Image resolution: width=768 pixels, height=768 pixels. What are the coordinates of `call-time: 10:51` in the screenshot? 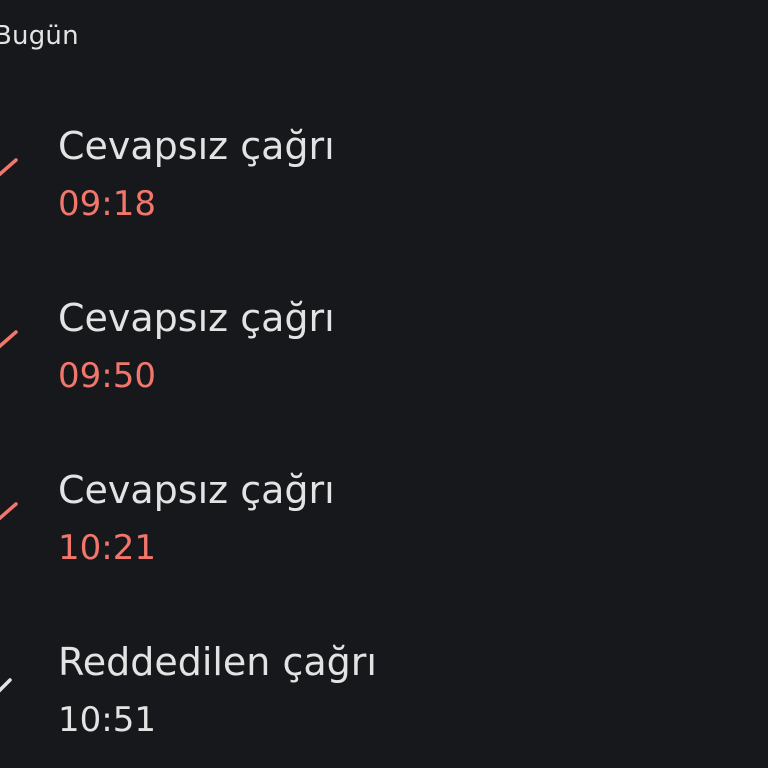 It's located at (107, 720).